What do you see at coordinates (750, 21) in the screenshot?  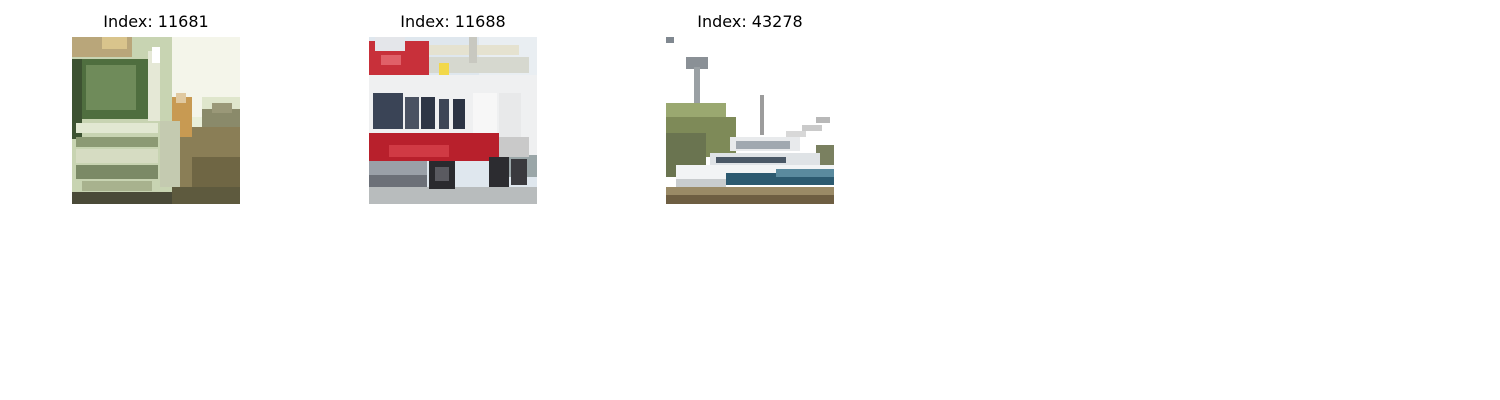 I see `panel-title-3: Index: 43278` at bounding box center [750, 21].